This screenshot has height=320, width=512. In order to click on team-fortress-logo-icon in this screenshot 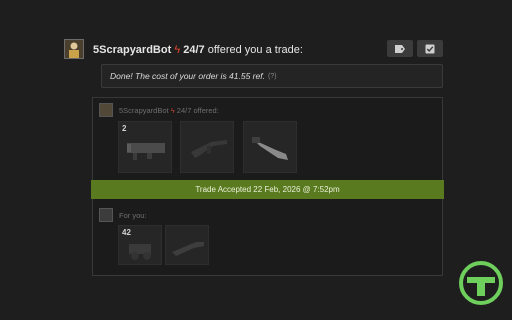, I will do `click(481, 283)`.